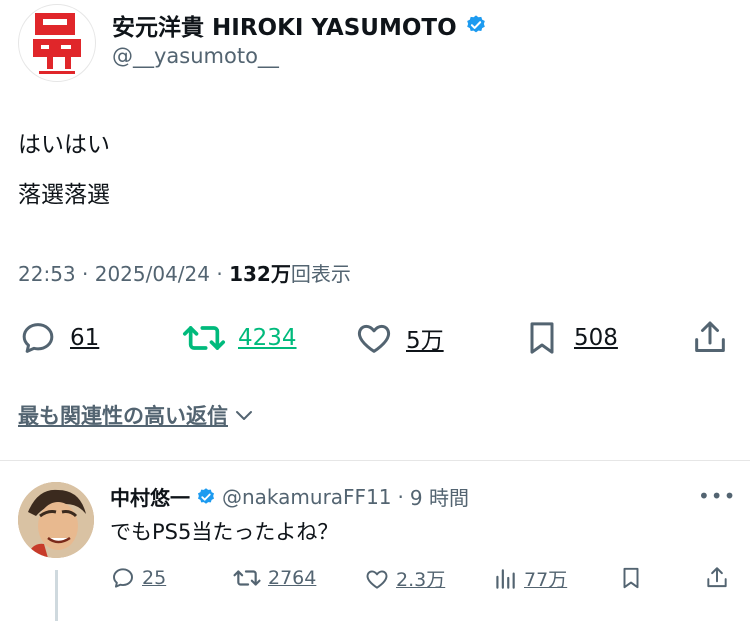  I want to click on author-logo-icon, so click(57, 43).